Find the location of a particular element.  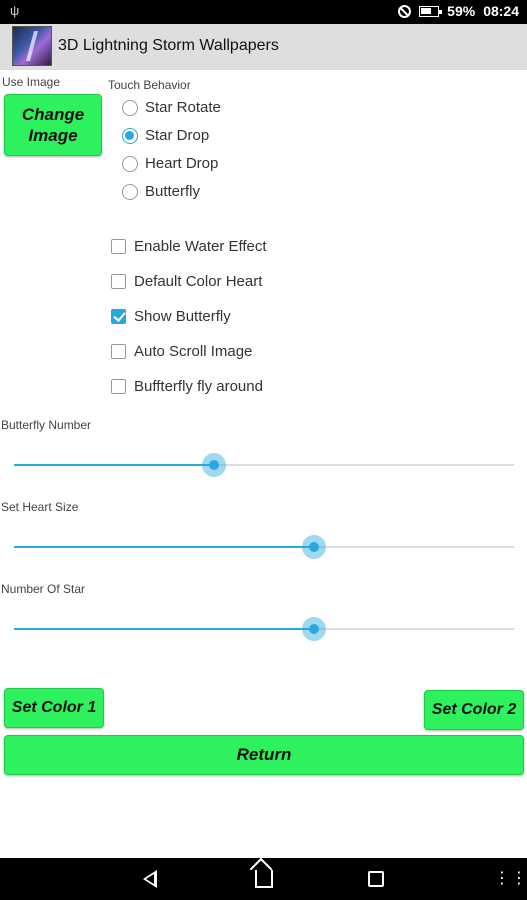

checkbox-butterfly-fly-around: Buffterfly fly around is located at coordinates (187, 386).